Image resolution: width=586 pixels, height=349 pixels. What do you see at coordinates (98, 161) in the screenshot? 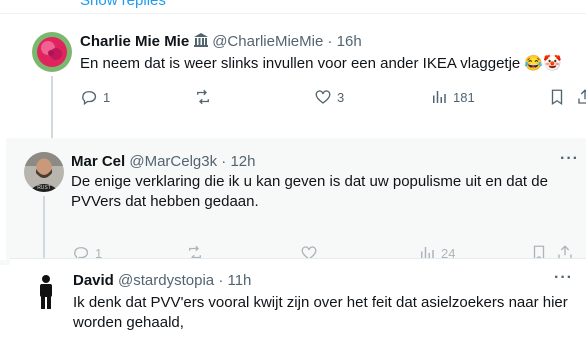
I see `display-name: Mar Cel` at bounding box center [98, 161].